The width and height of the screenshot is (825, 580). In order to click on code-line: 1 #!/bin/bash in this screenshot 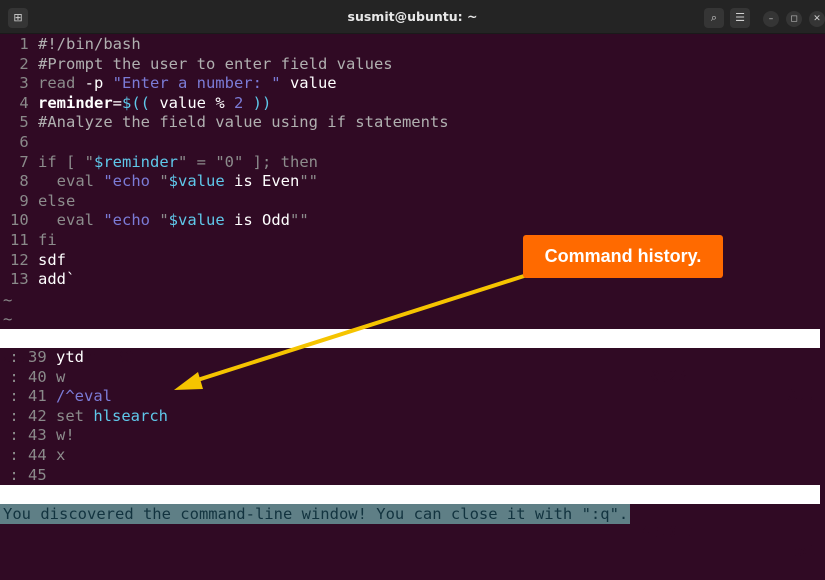, I will do `click(70, 44)`.